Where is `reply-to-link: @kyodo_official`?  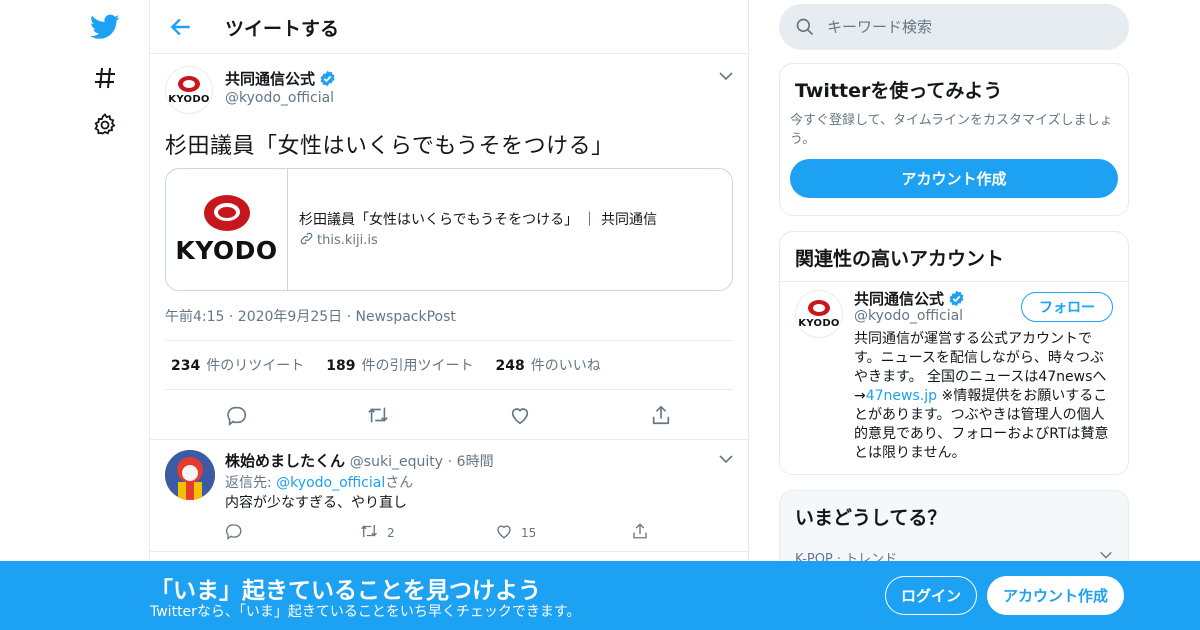 reply-to-link: @kyodo_official is located at coordinates (330, 483).